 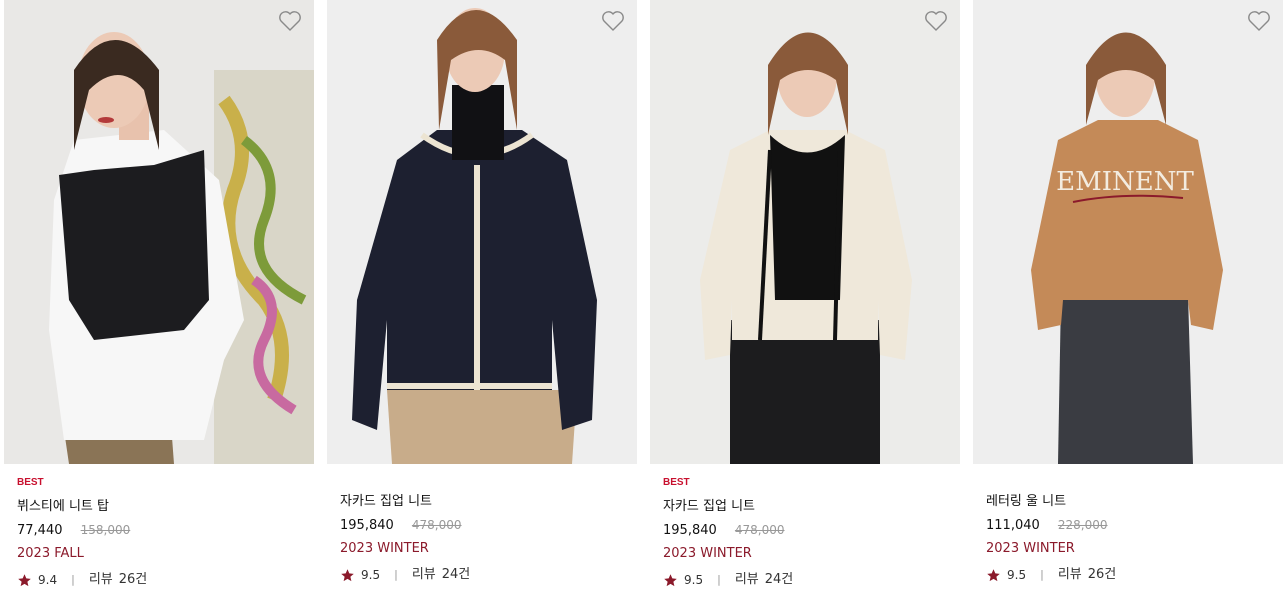 What do you see at coordinates (1125, 182) in the screenshot?
I see `sweater-lettering: EMINENT` at bounding box center [1125, 182].